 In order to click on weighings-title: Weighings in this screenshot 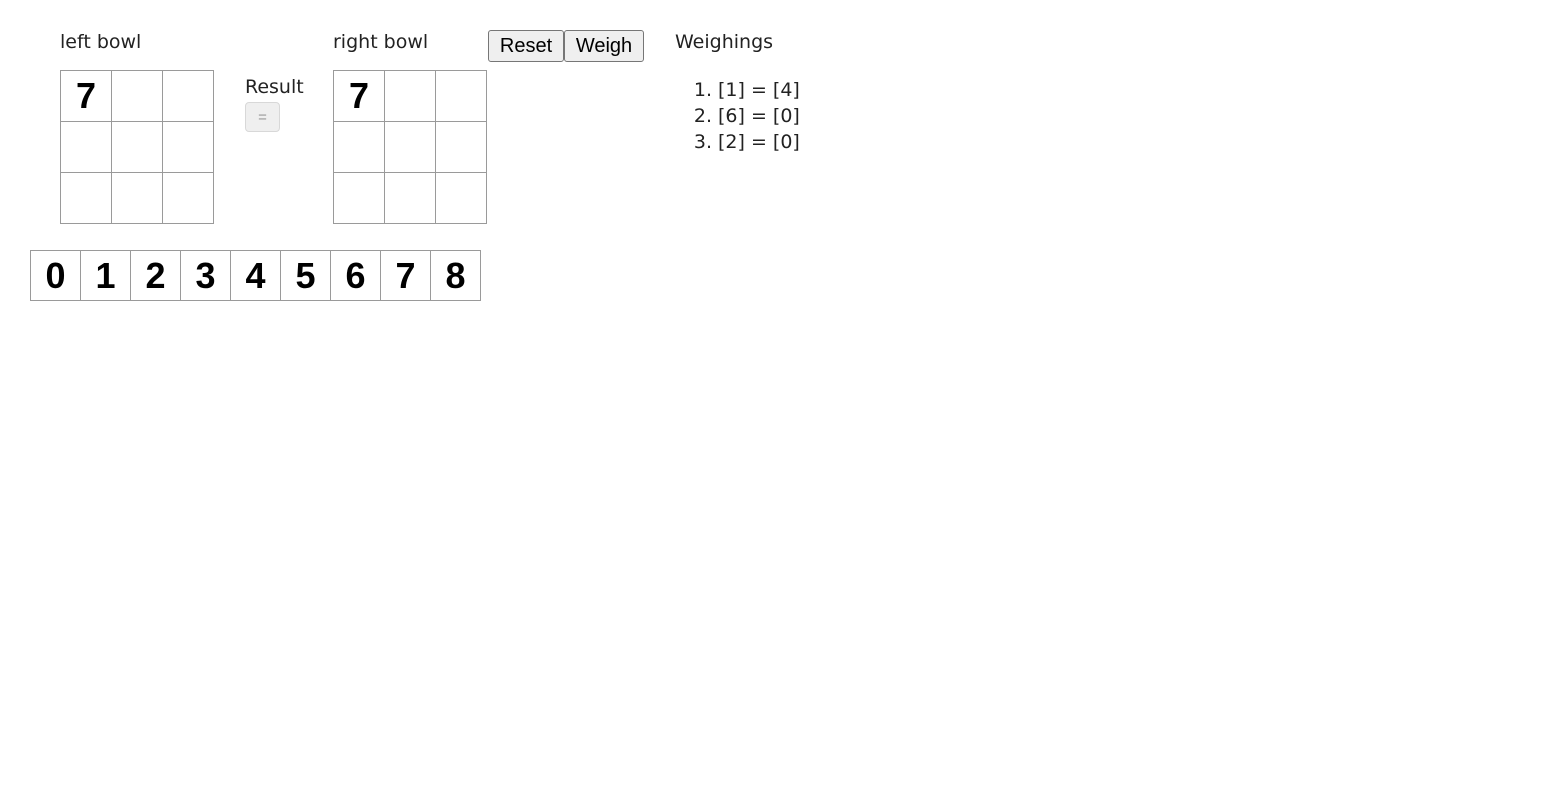, I will do `click(724, 42)`.